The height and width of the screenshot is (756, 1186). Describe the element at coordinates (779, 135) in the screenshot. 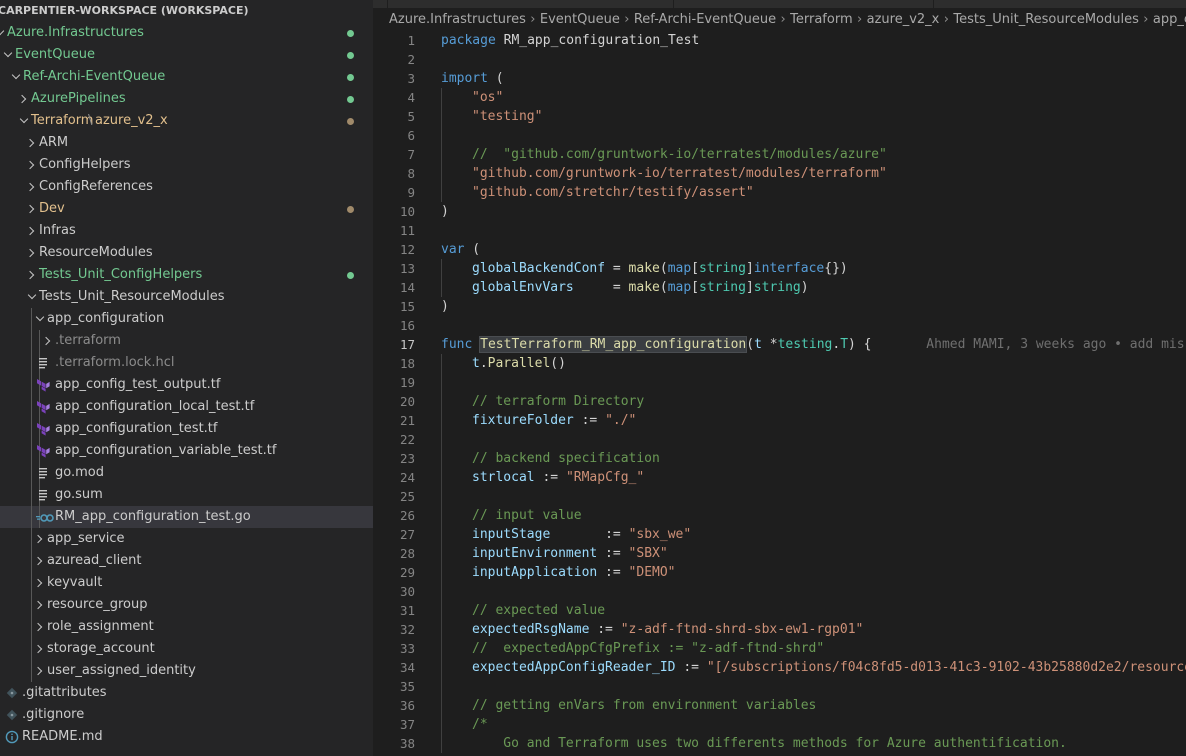

I see `code-line: 6` at that location.